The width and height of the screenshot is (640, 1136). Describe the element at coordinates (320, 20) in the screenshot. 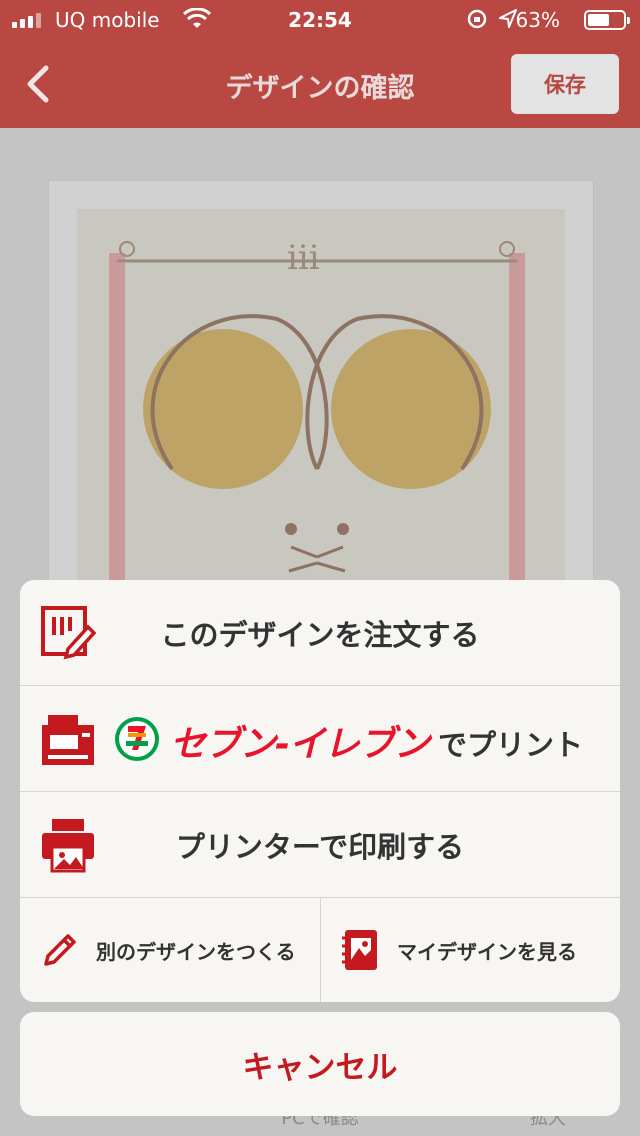

I see `status-bar: UQ mobile 22:54 63%` at that location.